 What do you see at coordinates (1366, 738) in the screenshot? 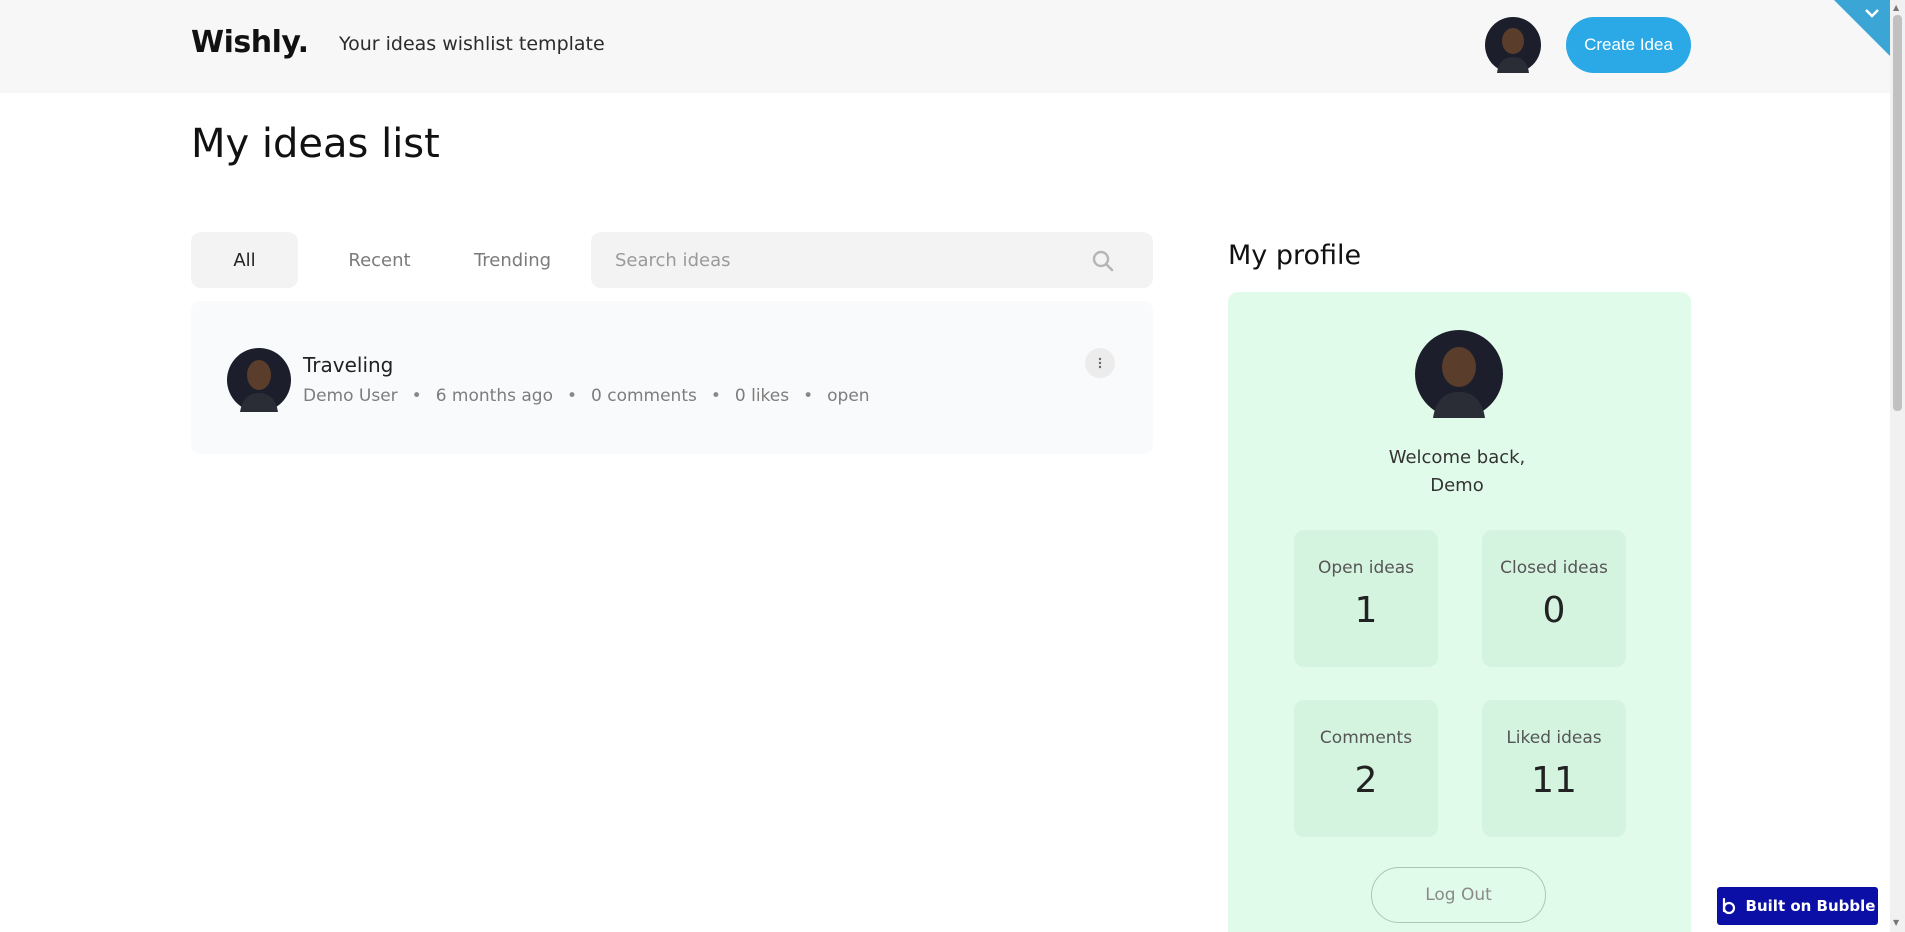
I see `stat-label: Comments` at bounding box center [1366, 738].